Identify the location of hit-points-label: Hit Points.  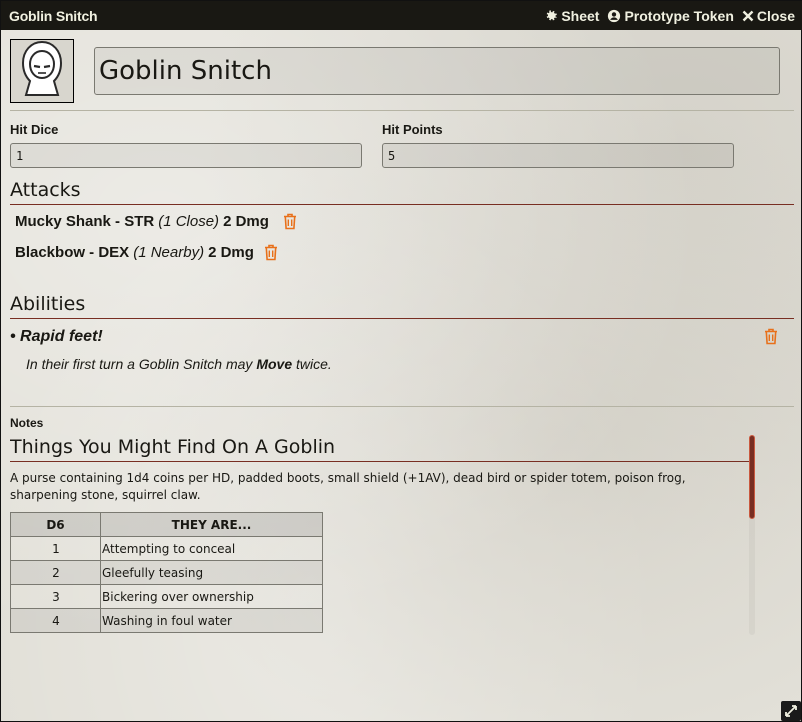
(412, 129).